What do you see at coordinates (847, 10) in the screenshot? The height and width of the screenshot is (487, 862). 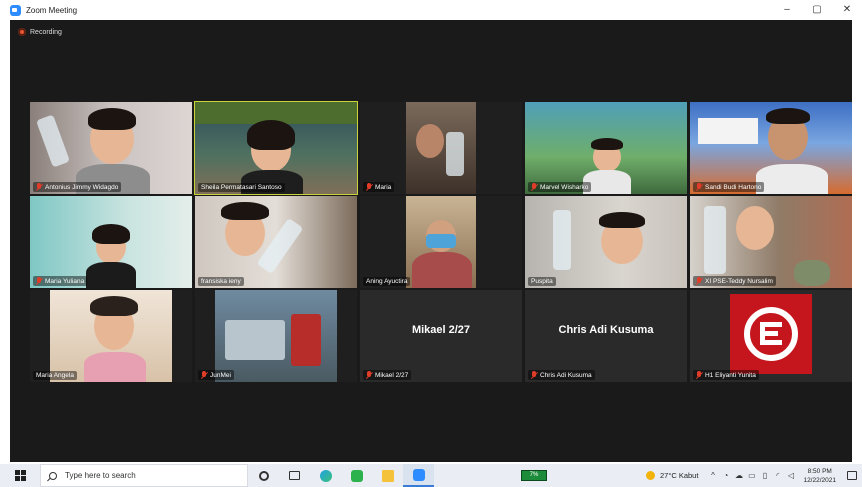 I see `close-button: ✕` at bounding box center [847, 10].